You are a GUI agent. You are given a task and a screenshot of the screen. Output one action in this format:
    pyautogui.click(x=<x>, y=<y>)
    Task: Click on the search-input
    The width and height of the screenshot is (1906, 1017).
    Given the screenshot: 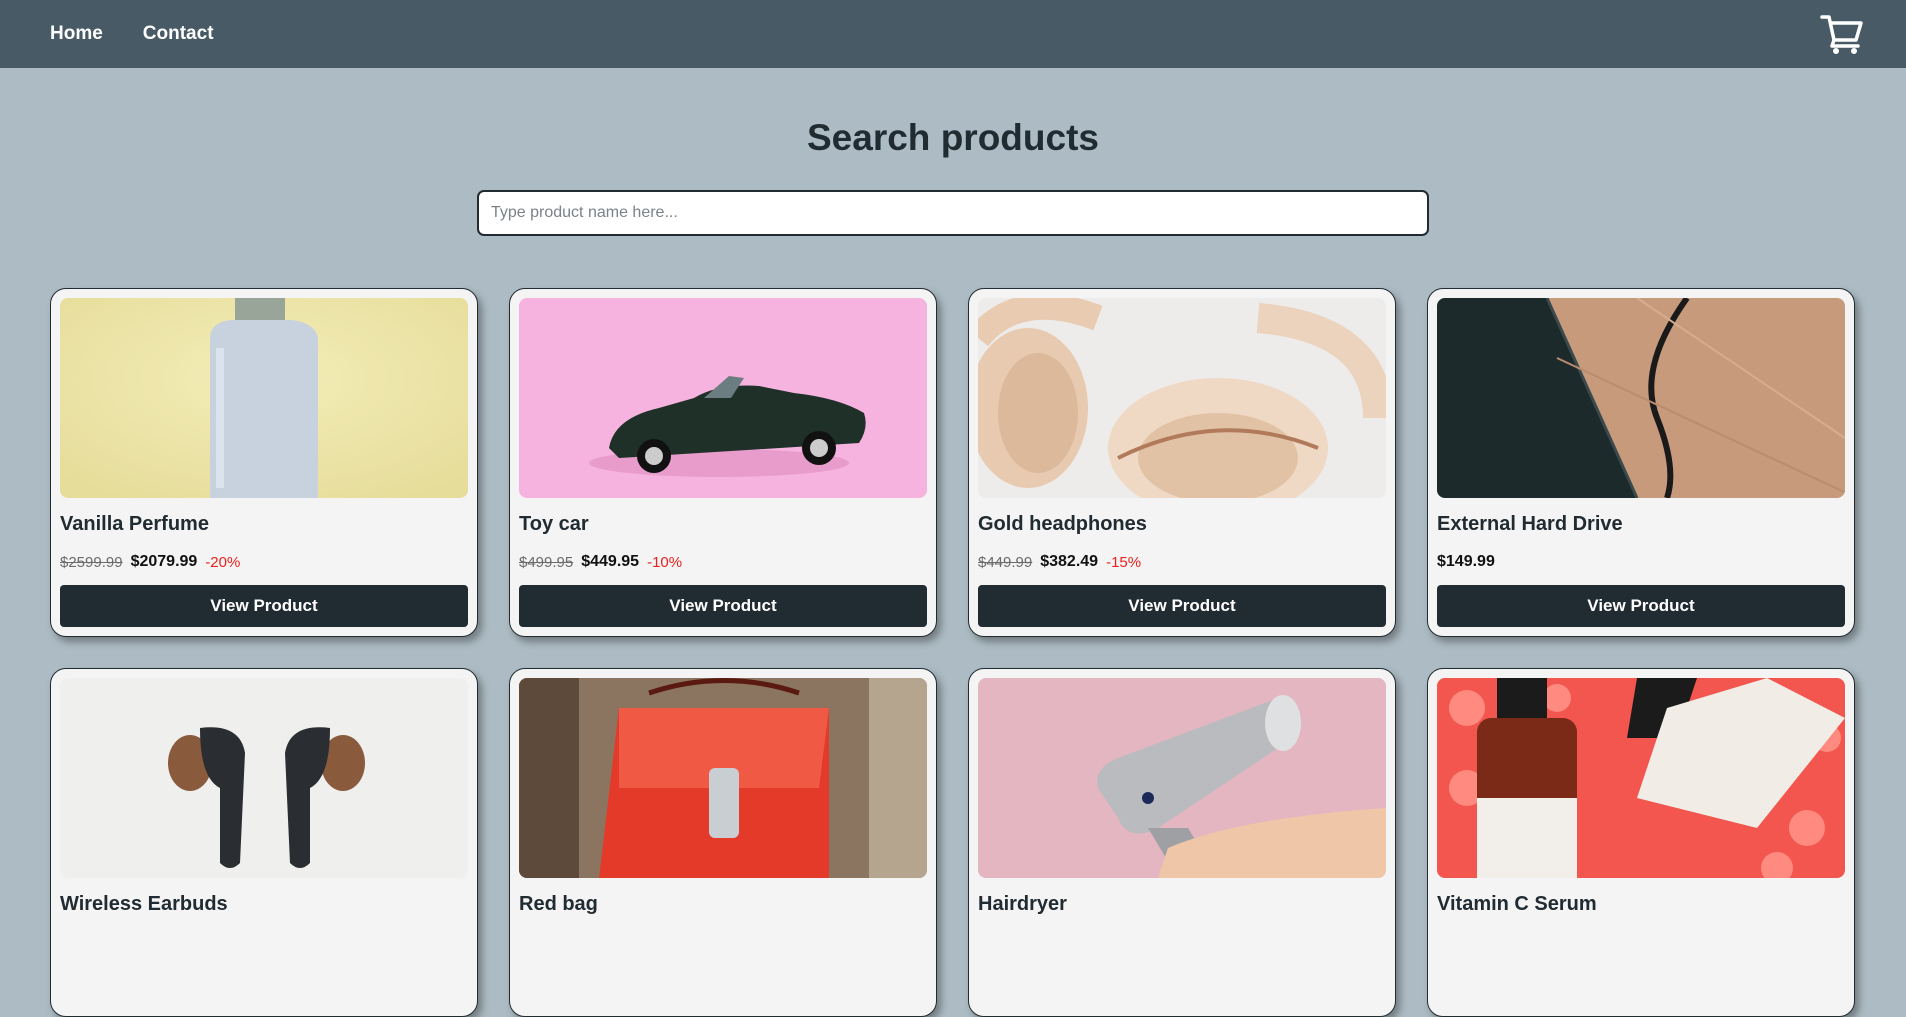 What is the action you would take?
    pyautogui.click(x=953, y=213)
    